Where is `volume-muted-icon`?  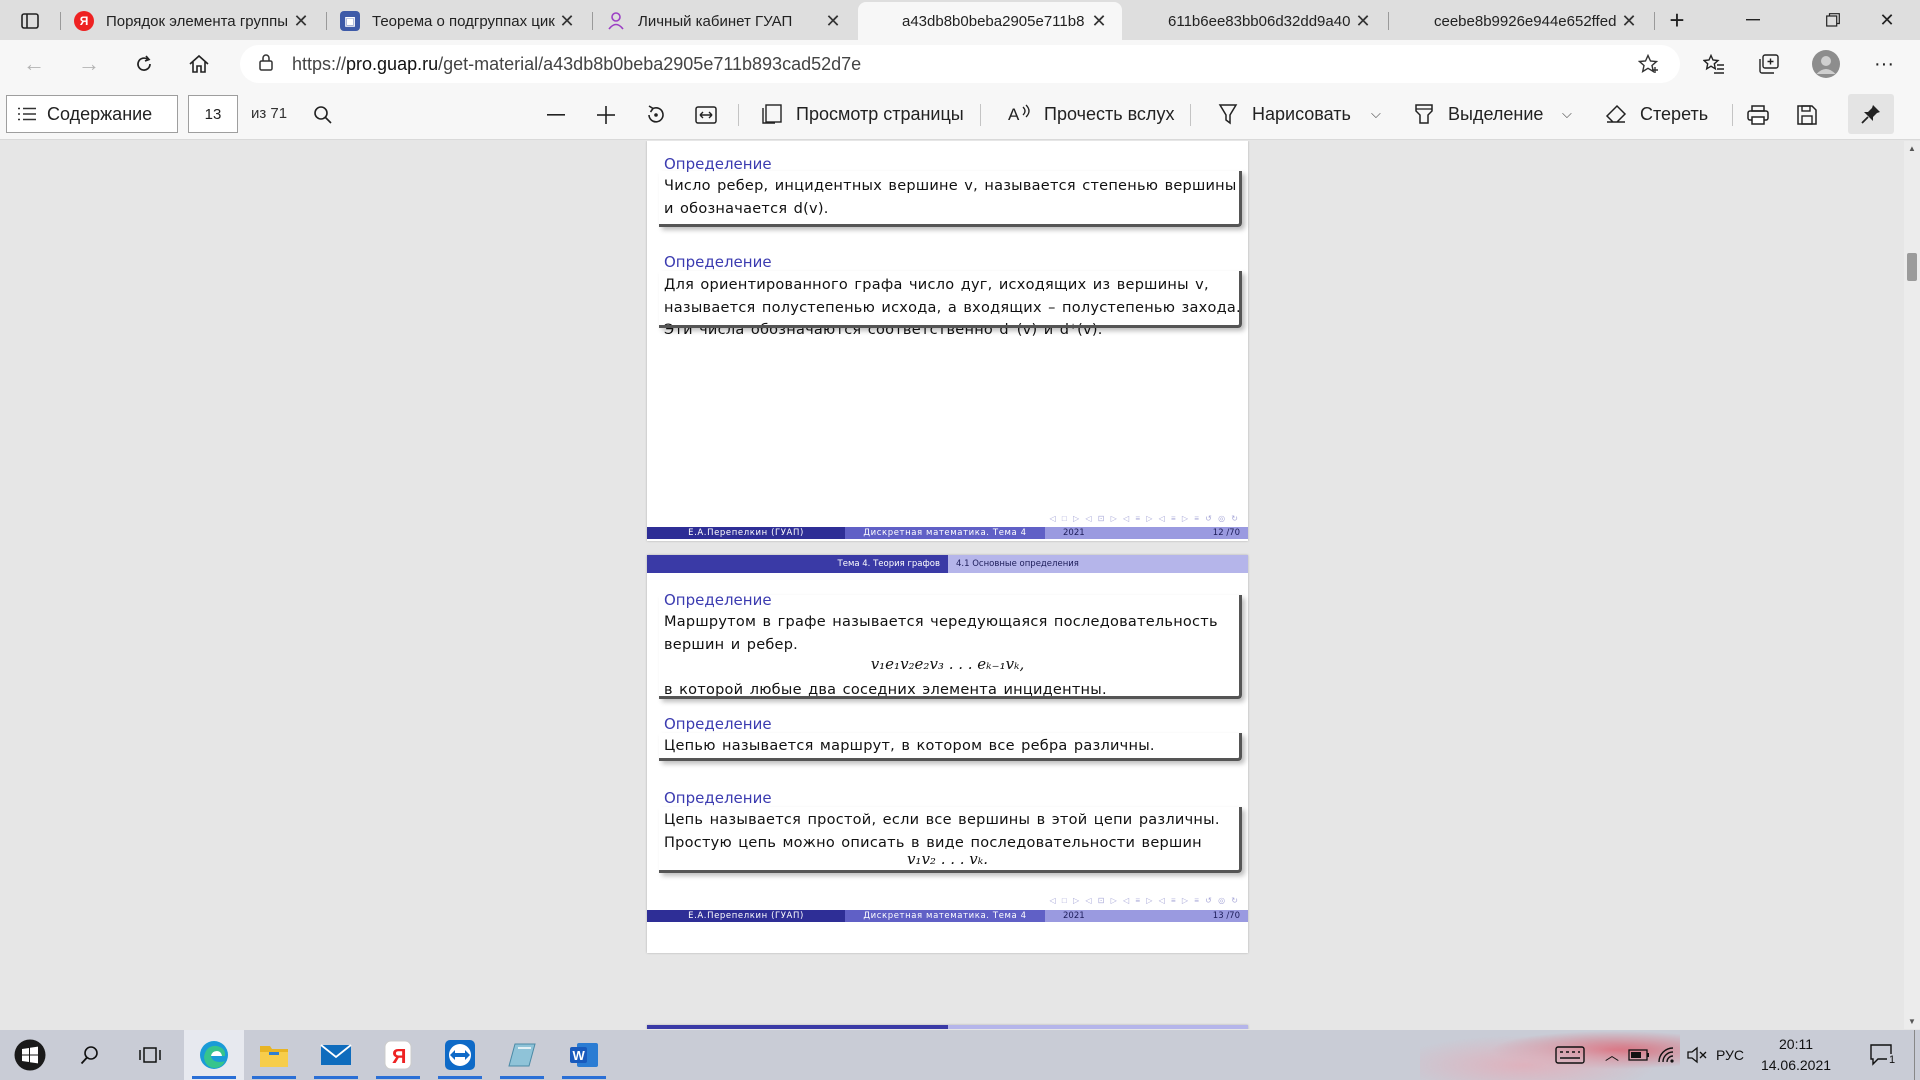 volume-muted-icon is located at coordinates (1697, 1055).